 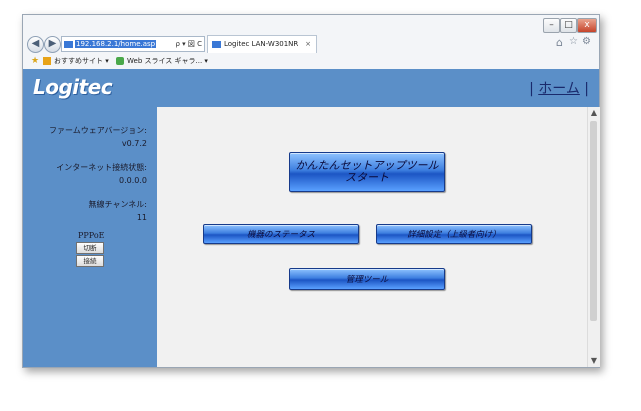 I want to click on gear-icon: ⚙, so click(x=586, y=41).